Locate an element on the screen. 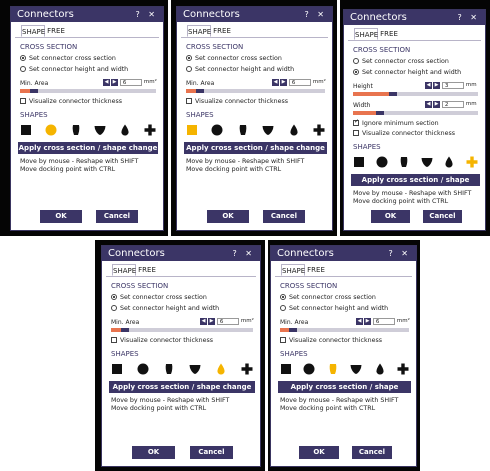  param-value-input: 2 is located at coordinates (452, 104).